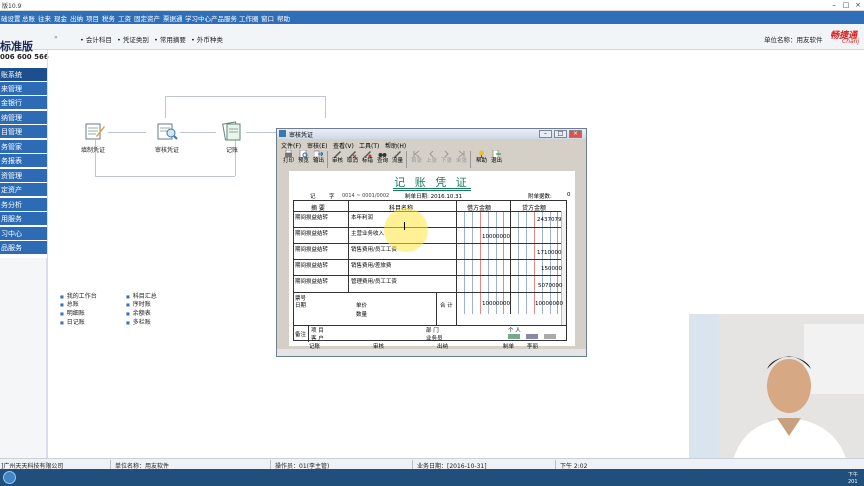  What do you see at coordinates (549, 220) in the screenshot?
I see `row-credit: 2437079` at bounding box center [549, 220].